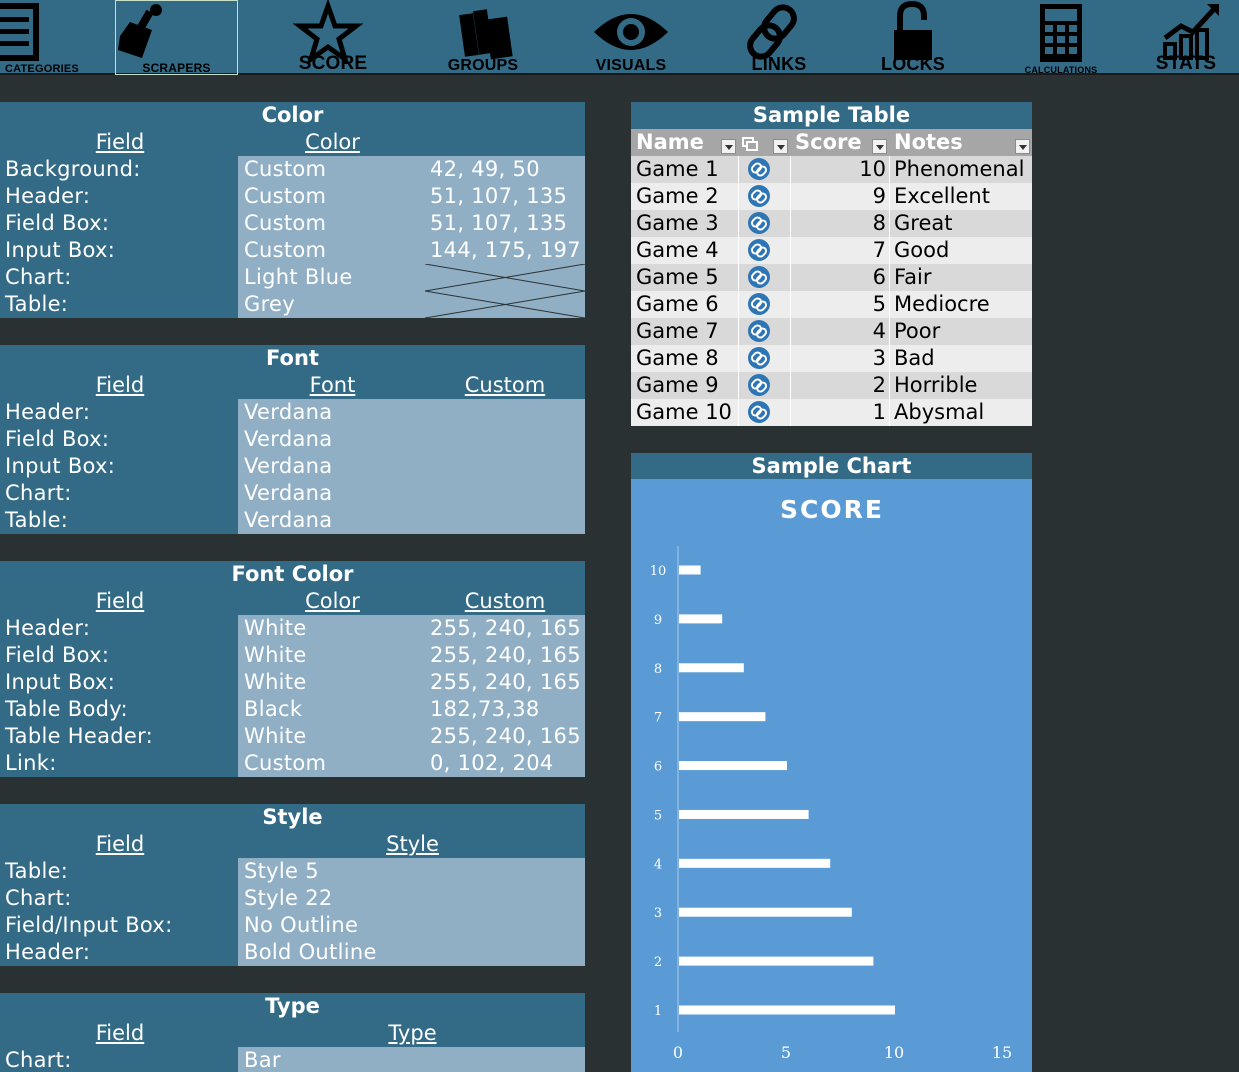 The width and height of the screenshot is (1239, 1072). What do you see at coordinates (273, 709) in the screenshot?
I see `setting-value: Black` at bounding box center [273, 709].